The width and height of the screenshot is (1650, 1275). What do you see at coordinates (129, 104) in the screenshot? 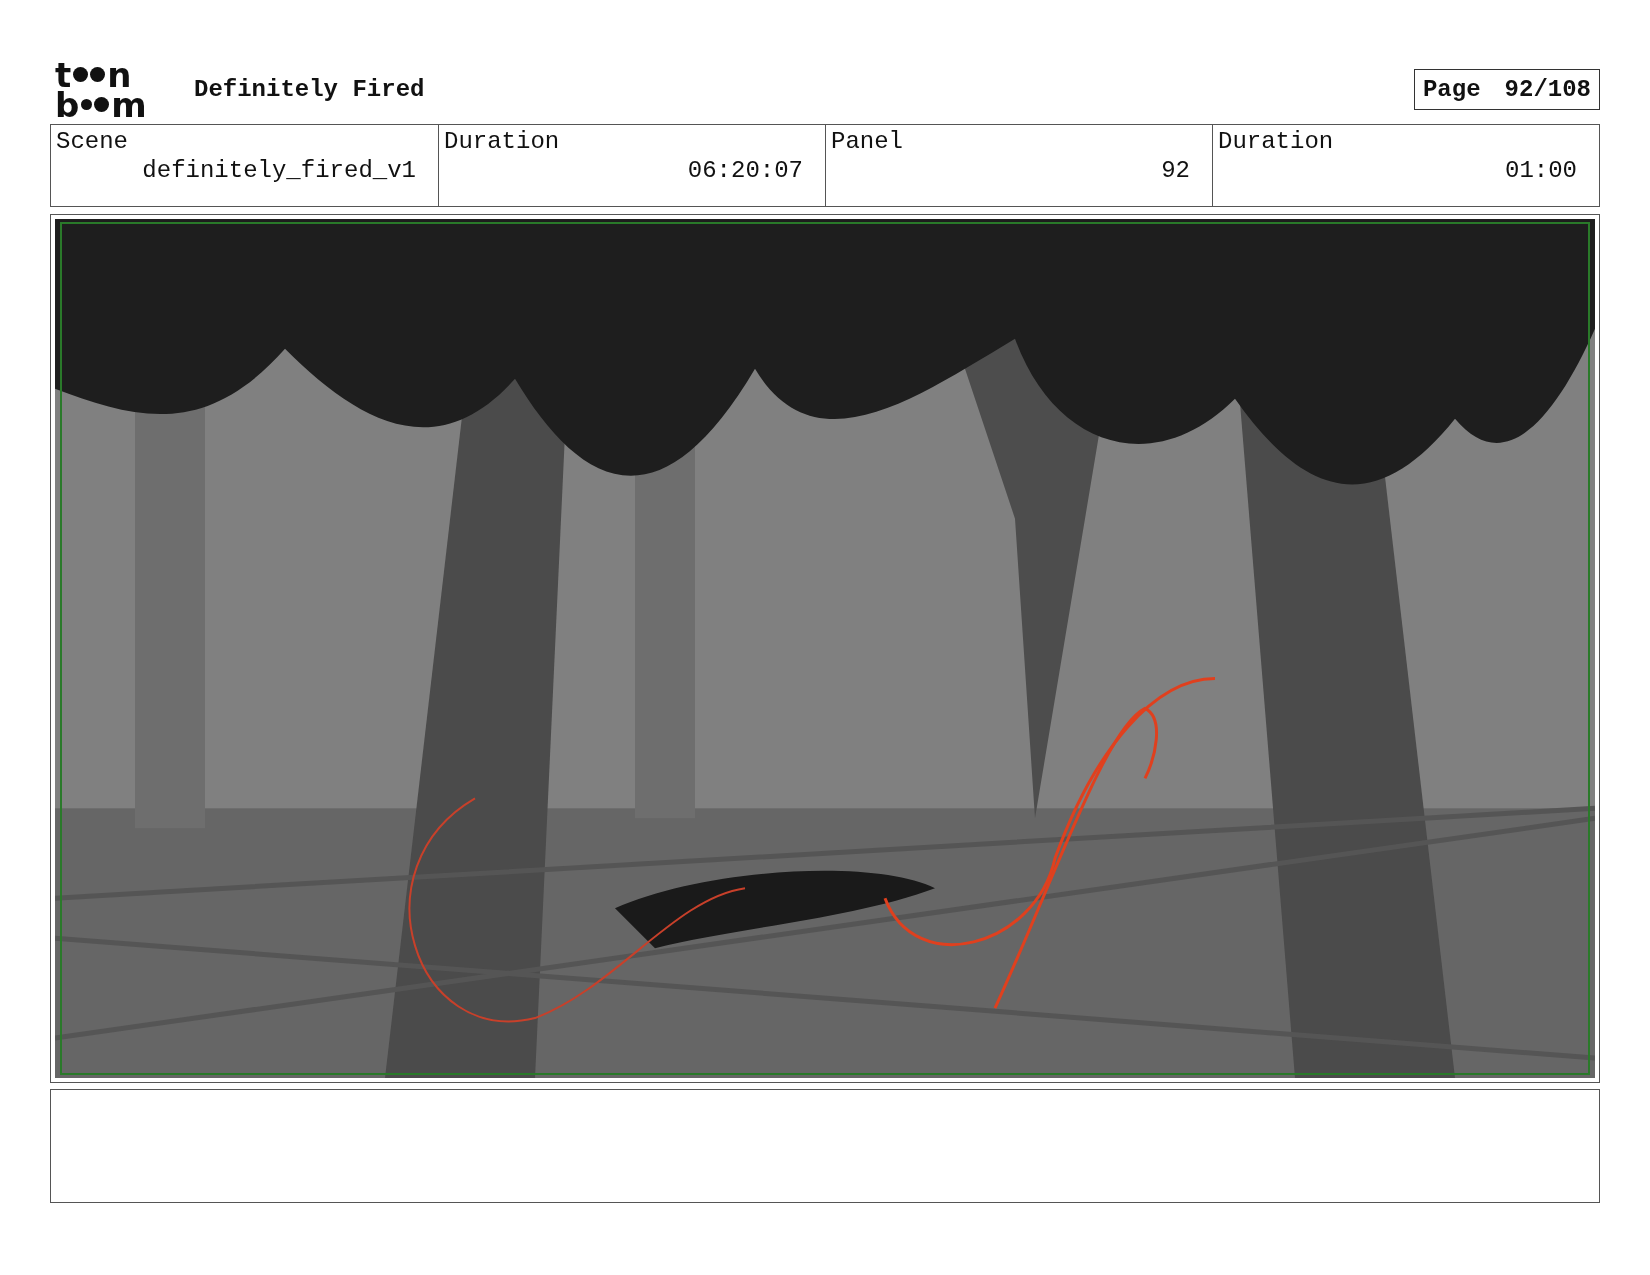
I see `logo-letter: m` at bounding box center [129, 104].